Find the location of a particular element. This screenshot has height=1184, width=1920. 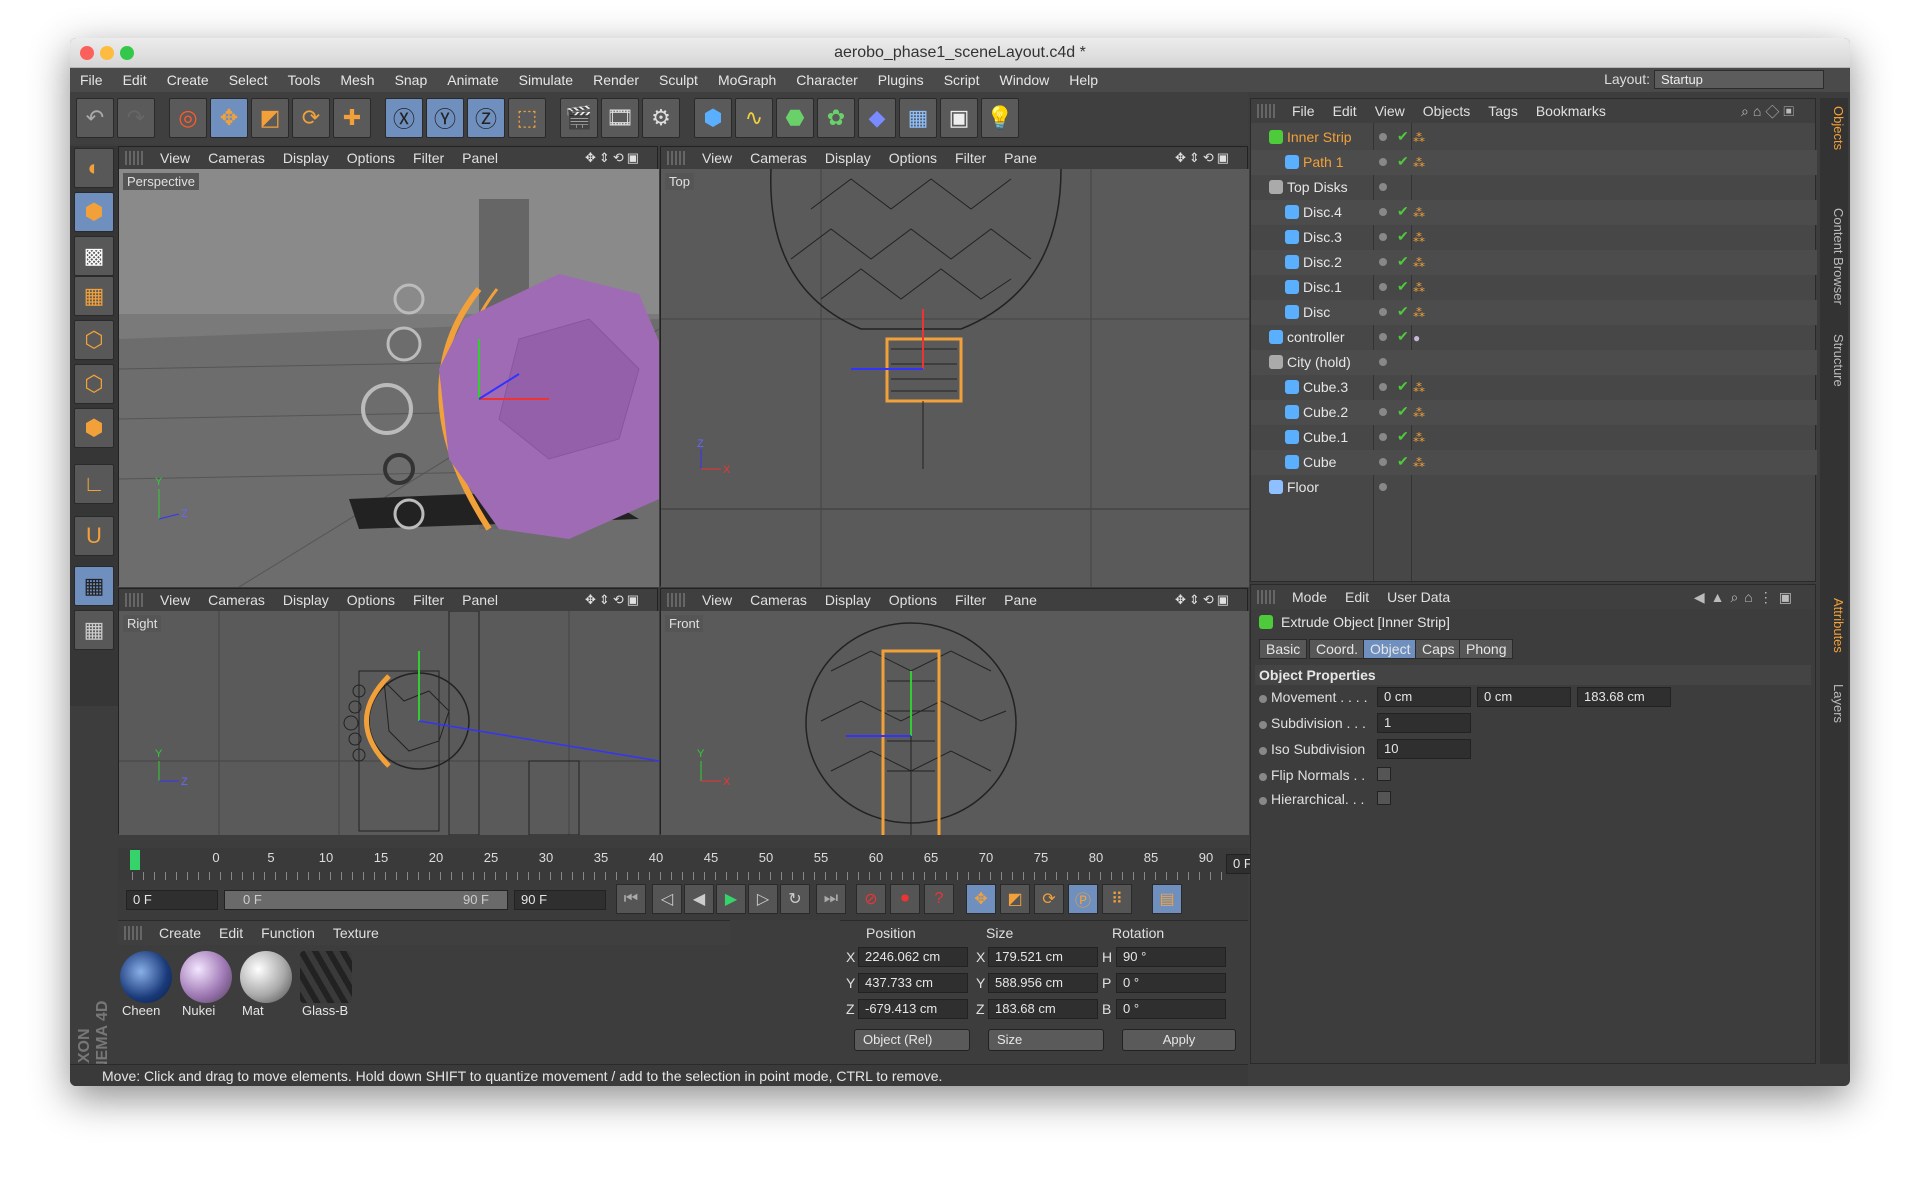

edges-mode-icon: ⬡ is located at coordinates (94, 384).